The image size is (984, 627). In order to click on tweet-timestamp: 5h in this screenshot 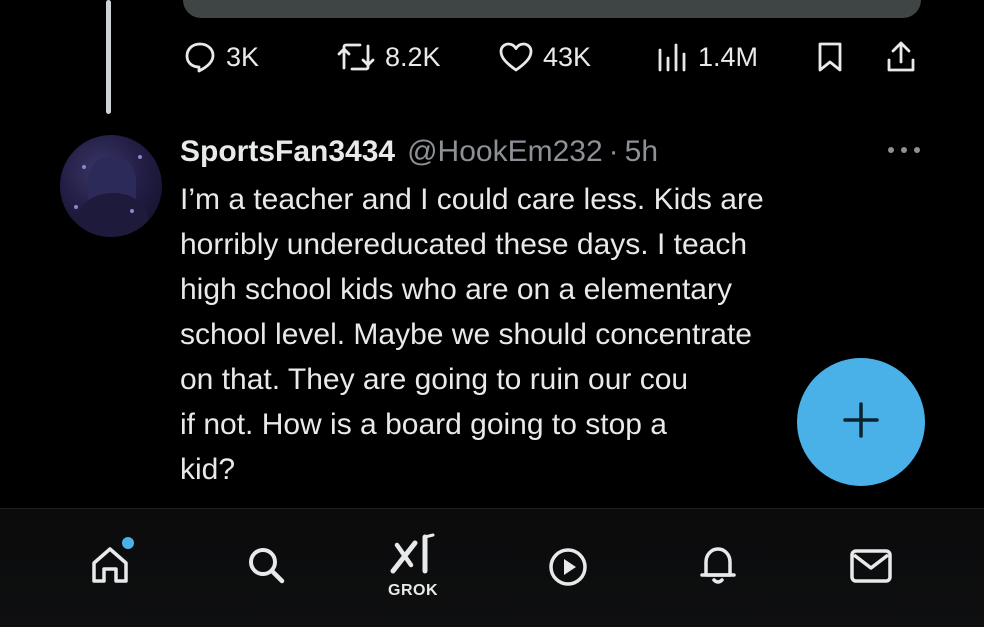, I will do `click(641, 152)`.